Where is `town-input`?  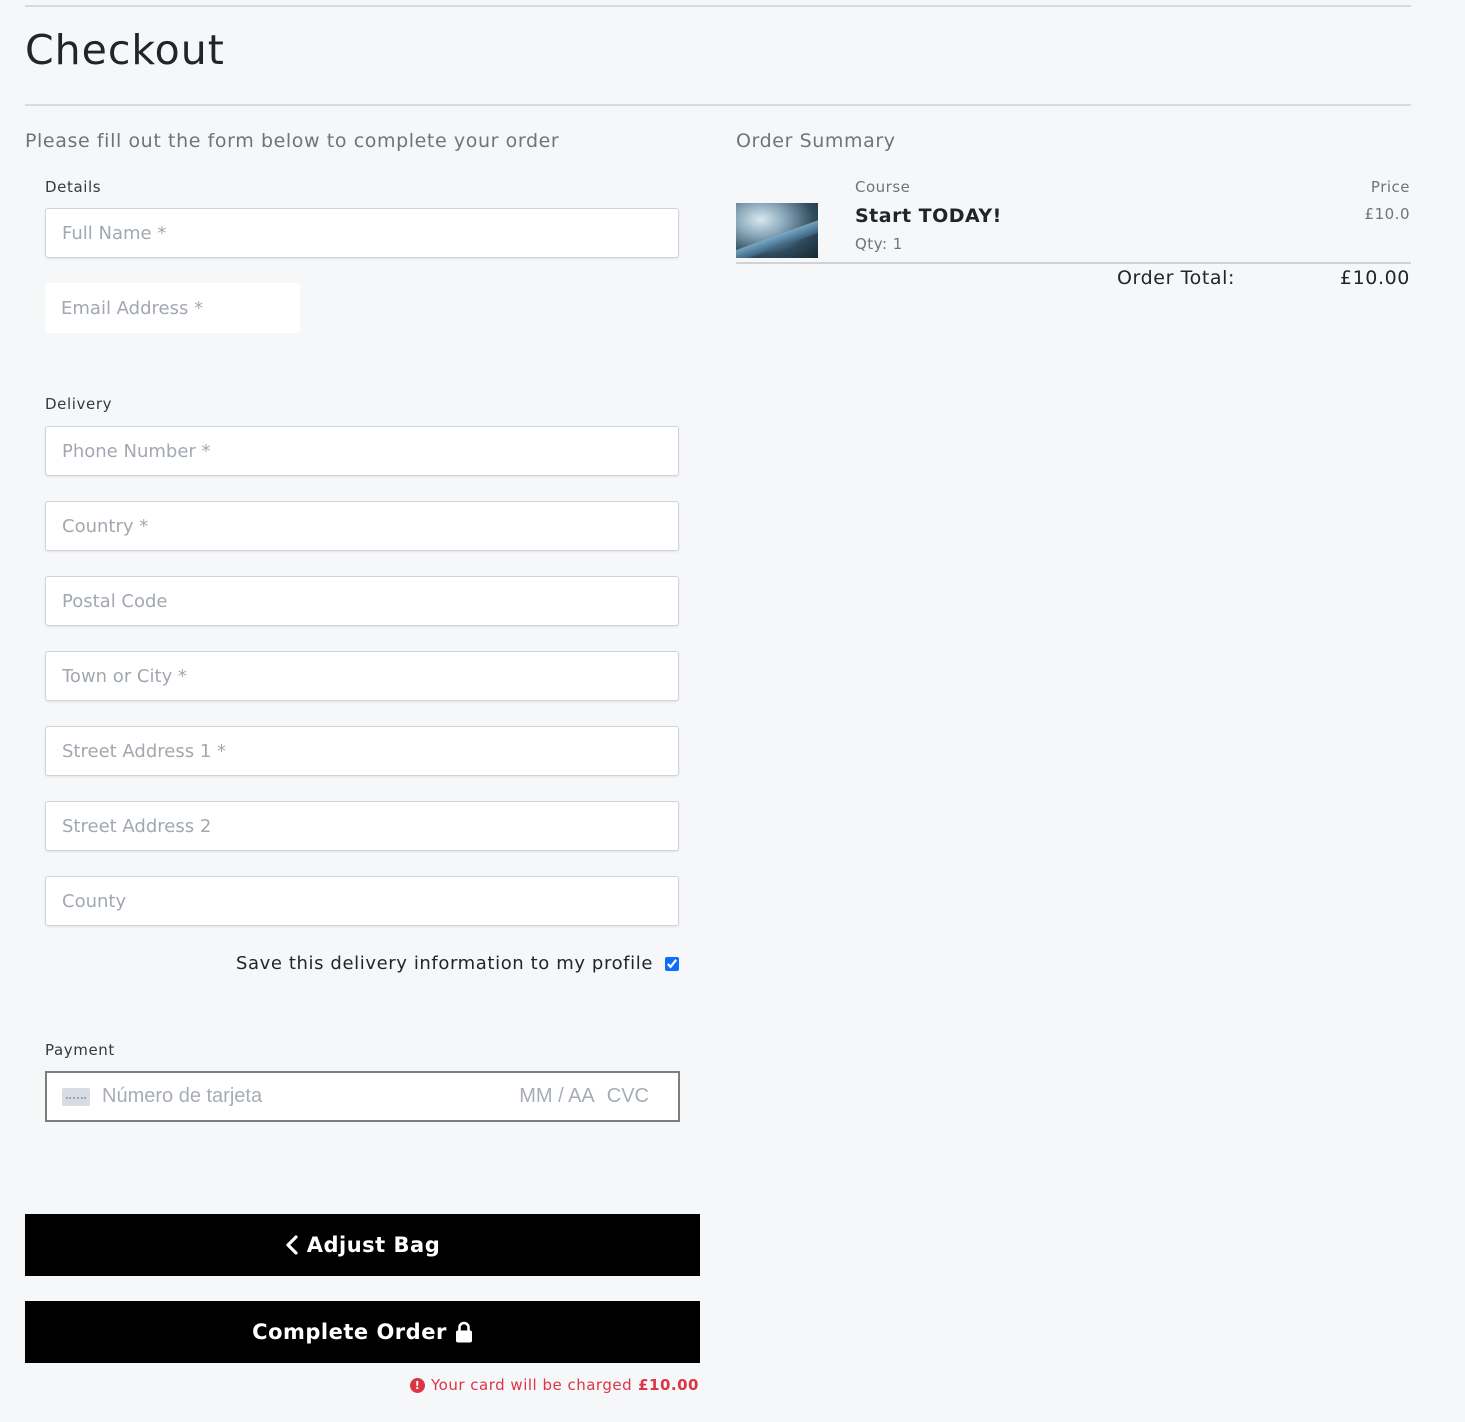
town-input is located at coordinates (362, 676).